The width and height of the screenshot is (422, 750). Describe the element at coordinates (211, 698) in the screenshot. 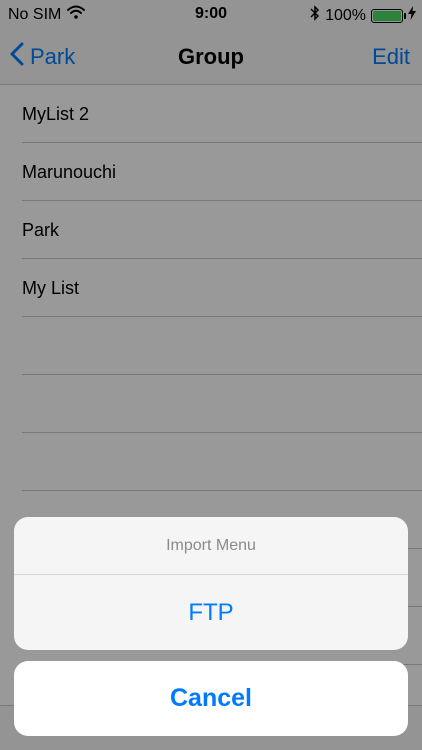

I see `cancel-button: Cancel` at that location.